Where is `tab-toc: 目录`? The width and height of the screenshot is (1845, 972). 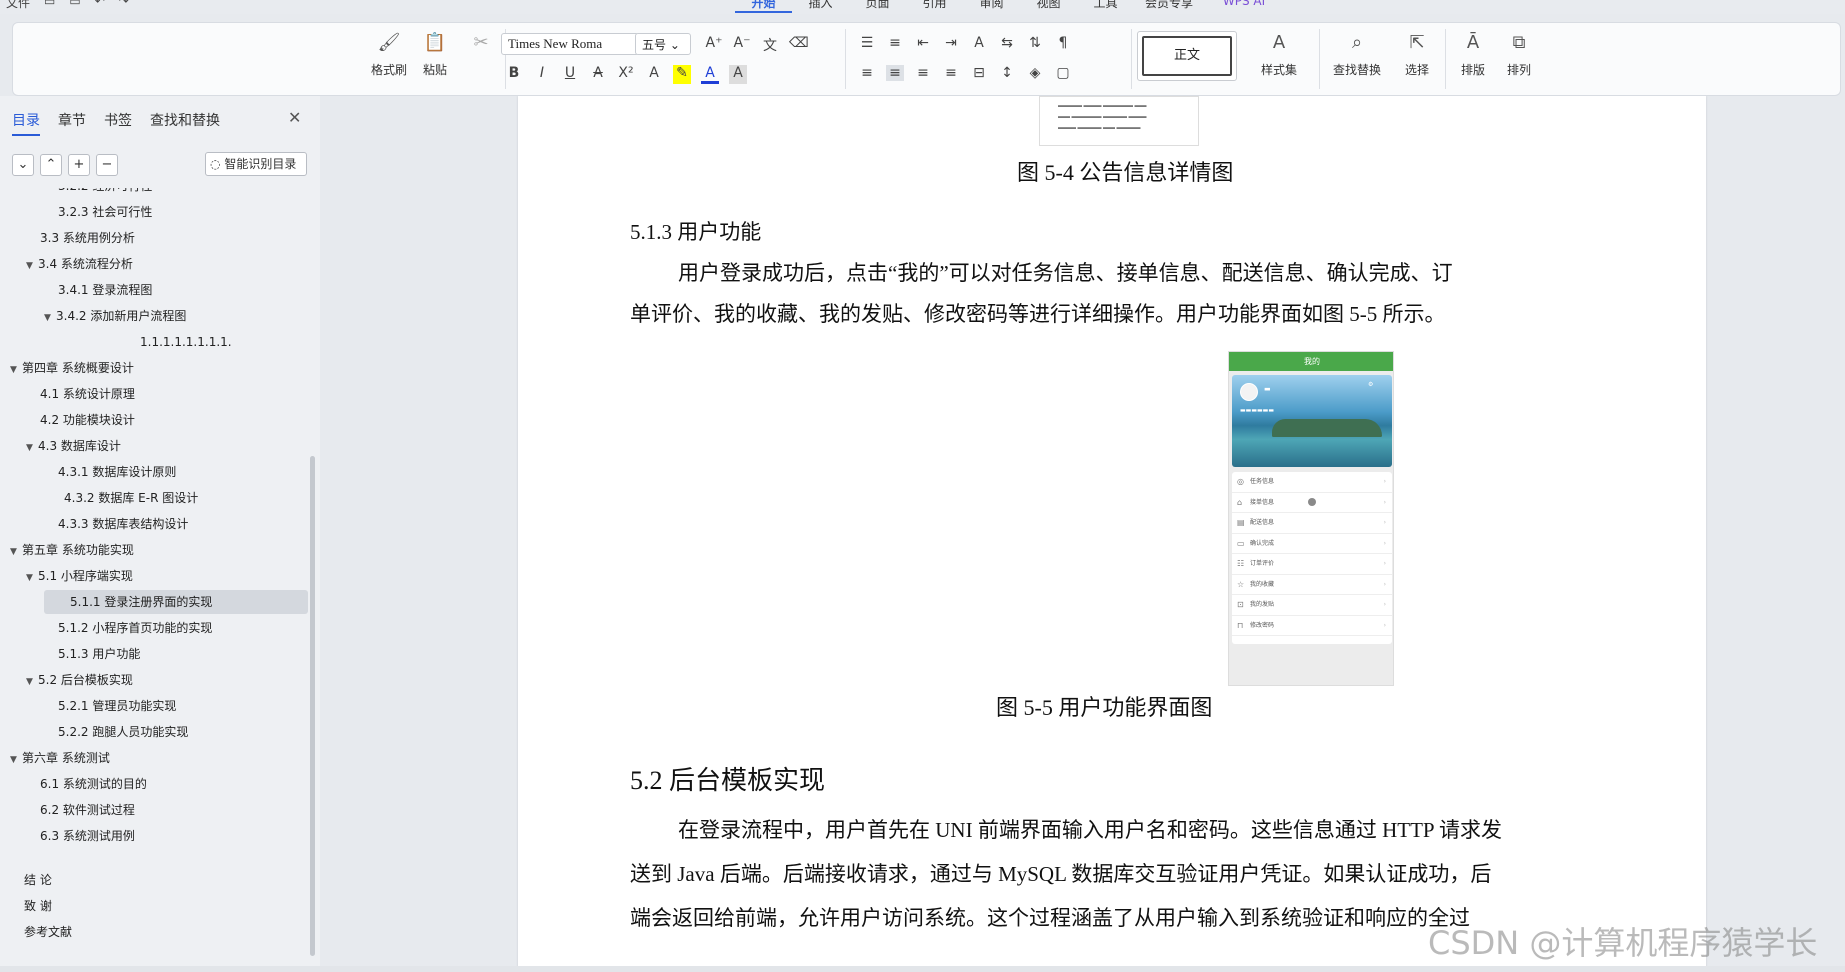
tab-toc: 目录 is located at coordinates (26, 123).